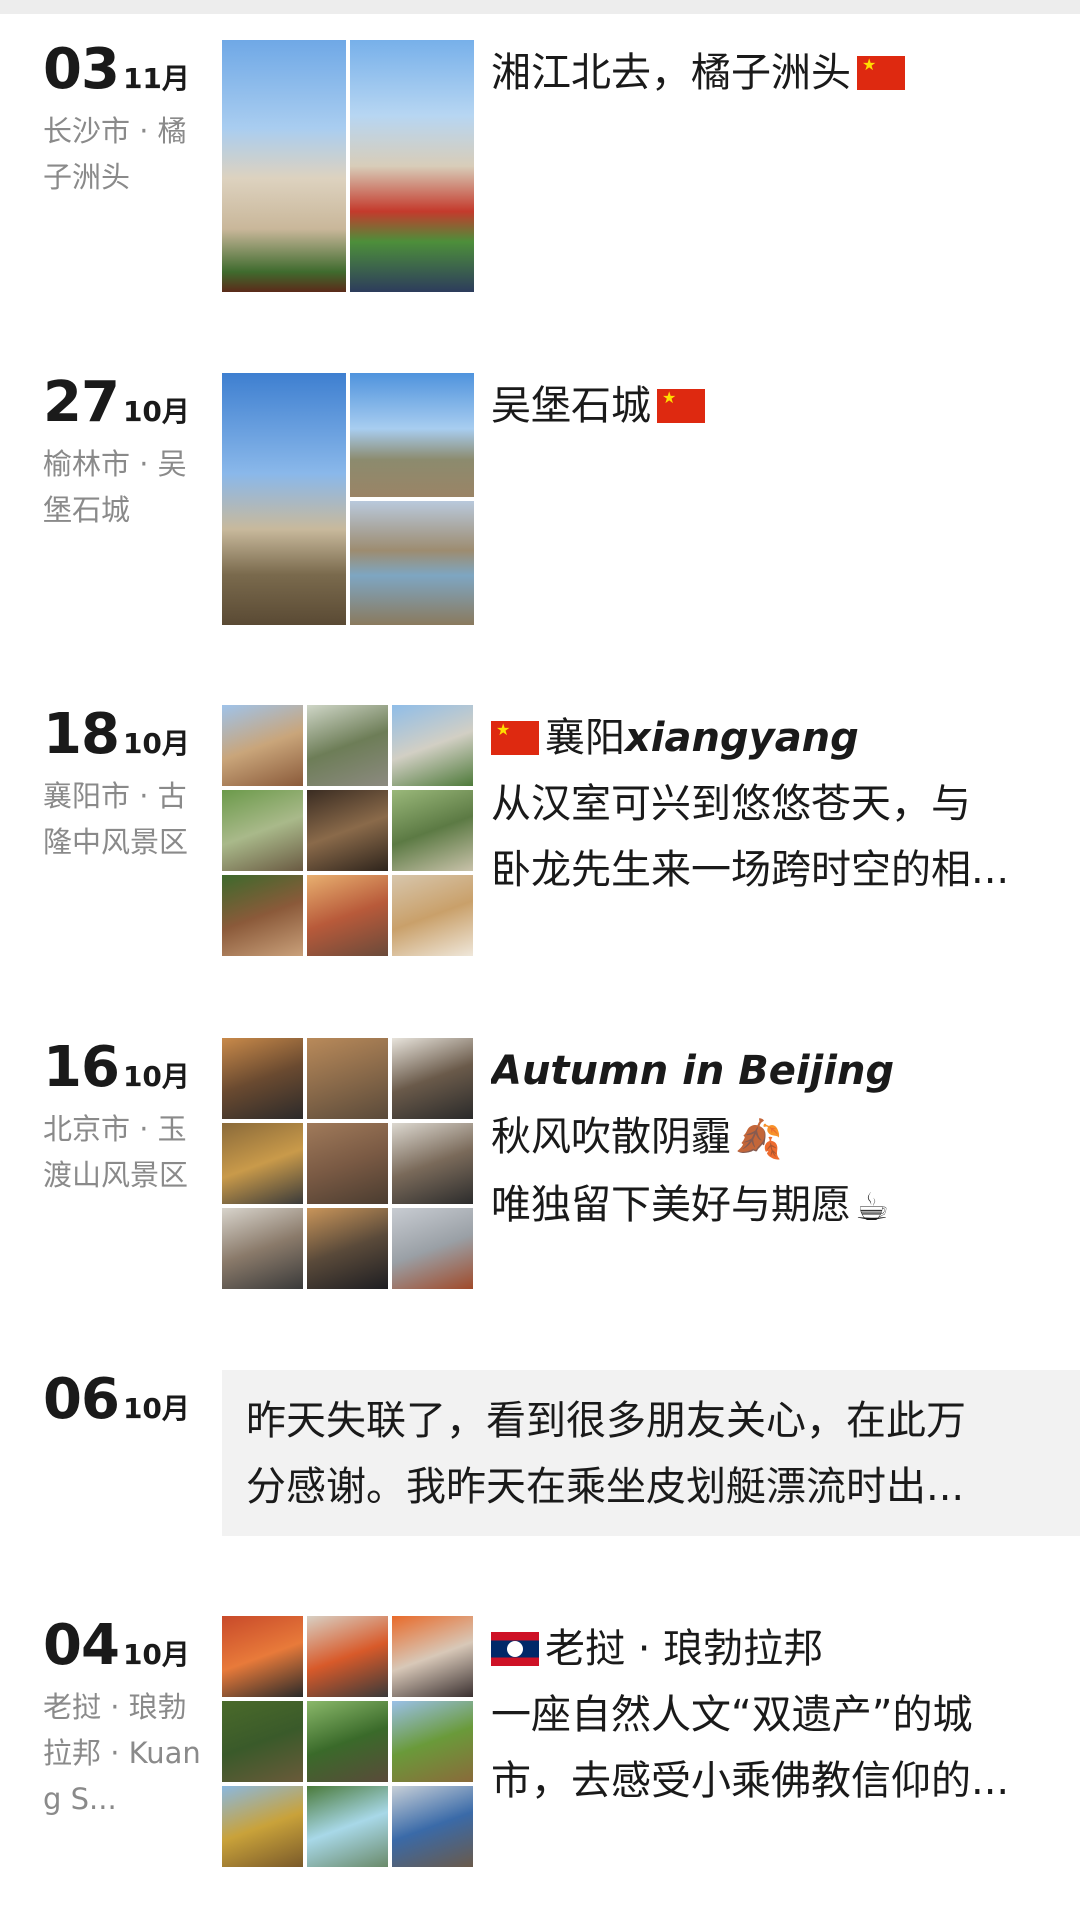  What do you see at coordinates (156, 78) in the screenshot?
I see `entry-month: 11月` at bounding box center [156, 78].